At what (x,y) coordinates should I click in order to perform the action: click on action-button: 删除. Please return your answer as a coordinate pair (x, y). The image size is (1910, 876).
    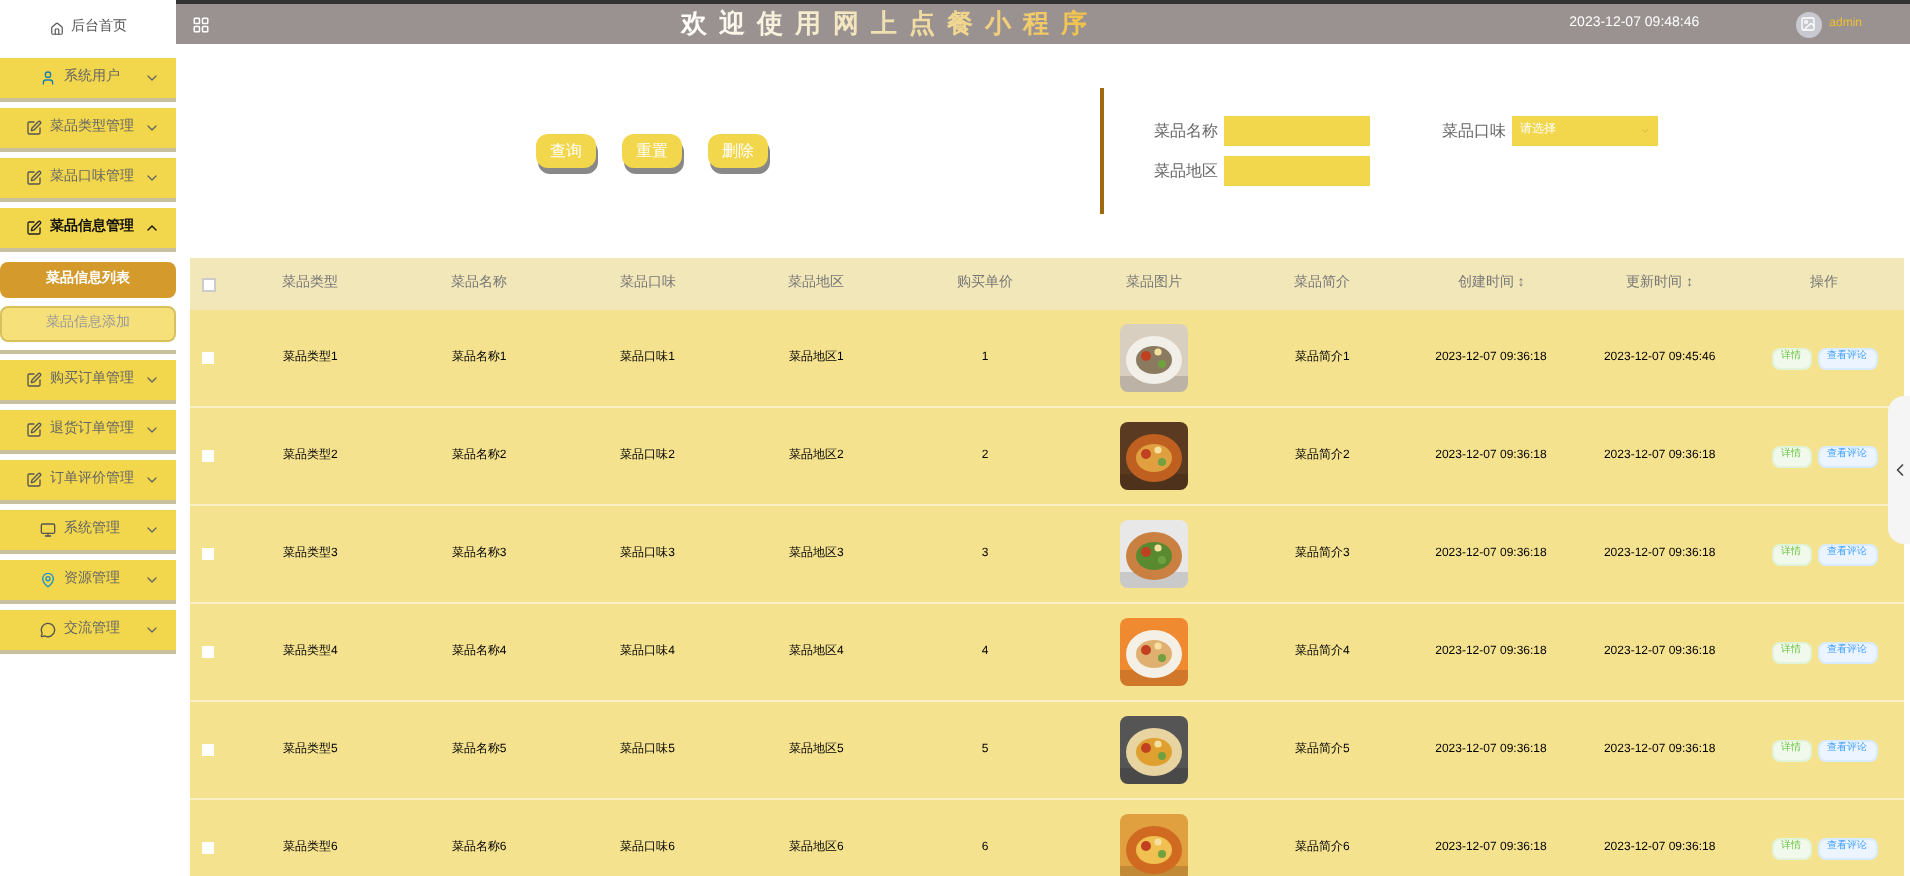
    Looking at the image, I should click on (738, 151).